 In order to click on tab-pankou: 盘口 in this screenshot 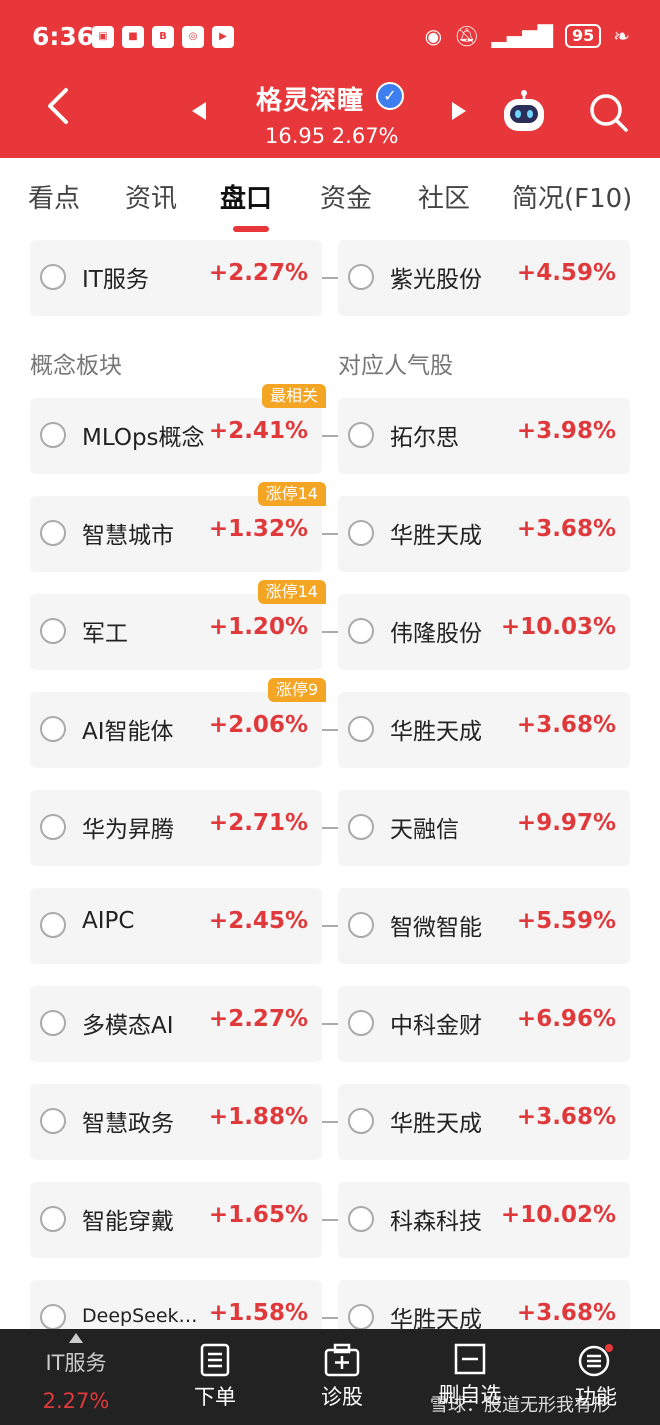, I will do `click(246, 196)`.